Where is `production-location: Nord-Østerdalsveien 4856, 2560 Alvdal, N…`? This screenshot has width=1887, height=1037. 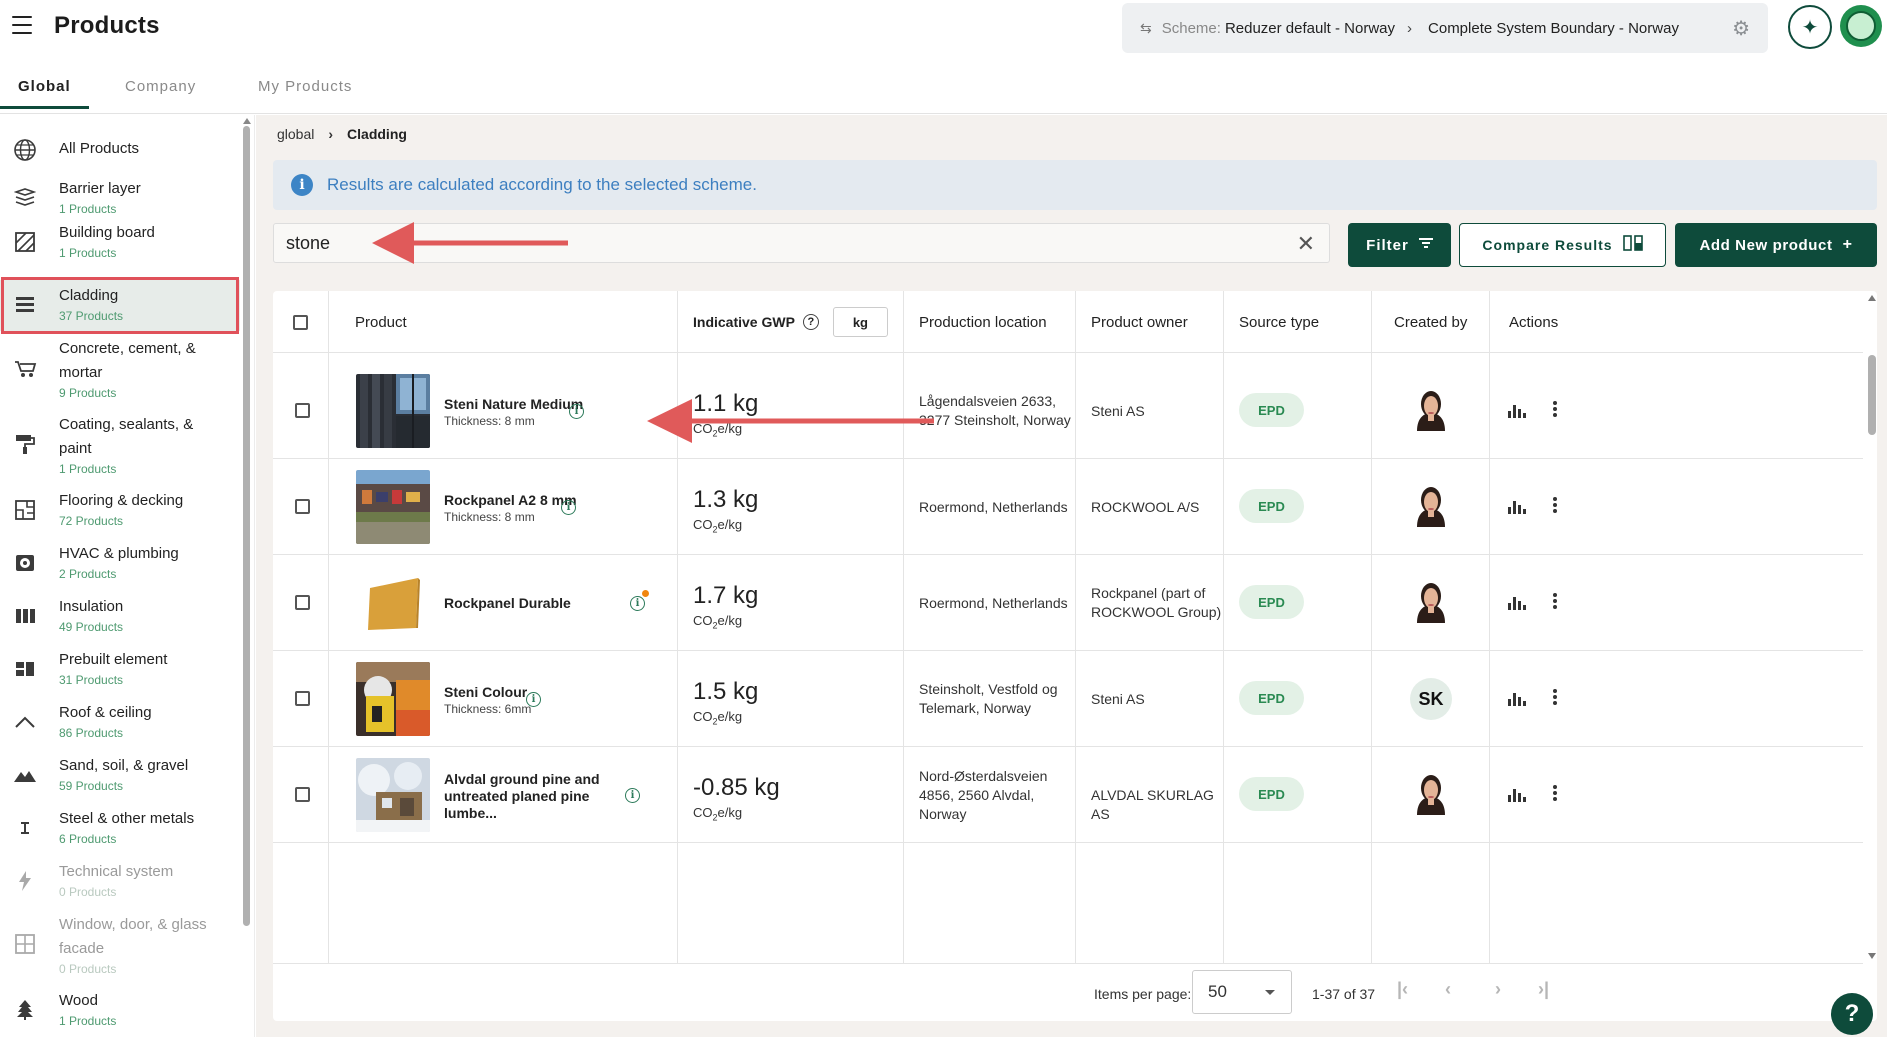 production-location: Nord-Østerdalsveien 4856, 2560 Alvdal, N… is located at coordinates (983, 795).